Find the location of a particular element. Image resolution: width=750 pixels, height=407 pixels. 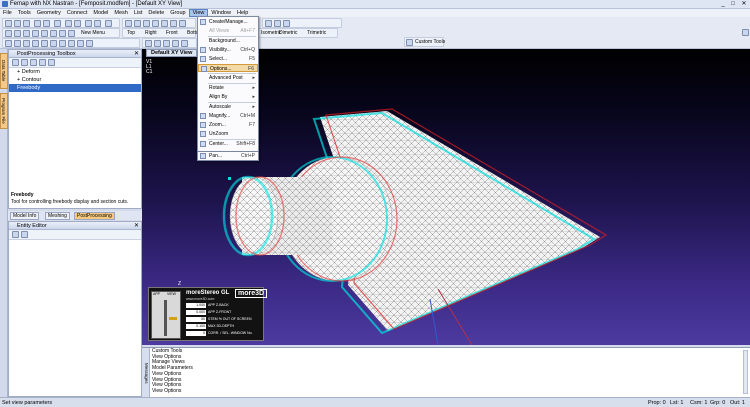

zoom-icon is located at coordinates (137, 23).